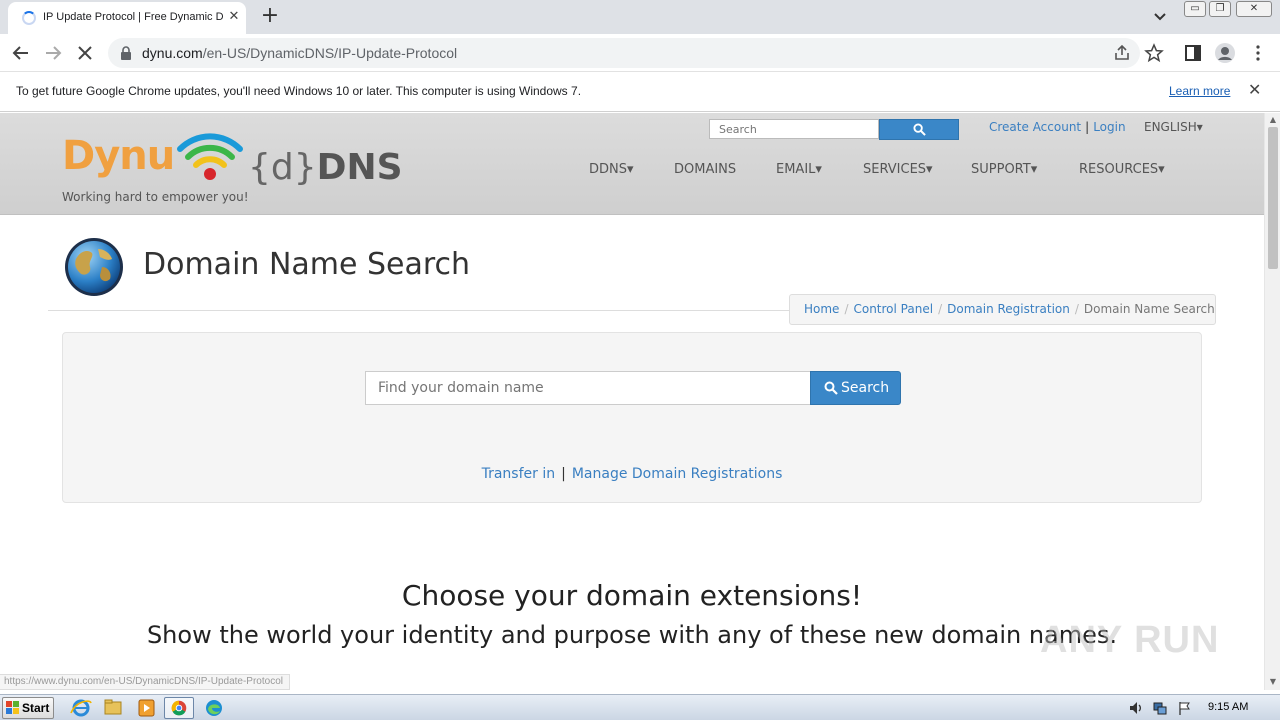 This screenshot has height=720, width=1280. Describe the element at coordinates (1136, 708) in the screenshot. I see `volume-icon` at that location.